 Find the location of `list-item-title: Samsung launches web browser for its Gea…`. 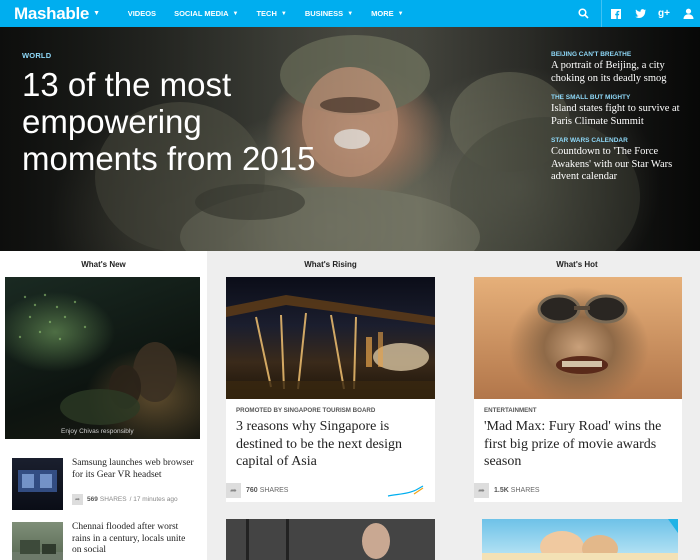

list-item-title: Samsung launches web browser for its Gea… is located at coordinates (134, 469).